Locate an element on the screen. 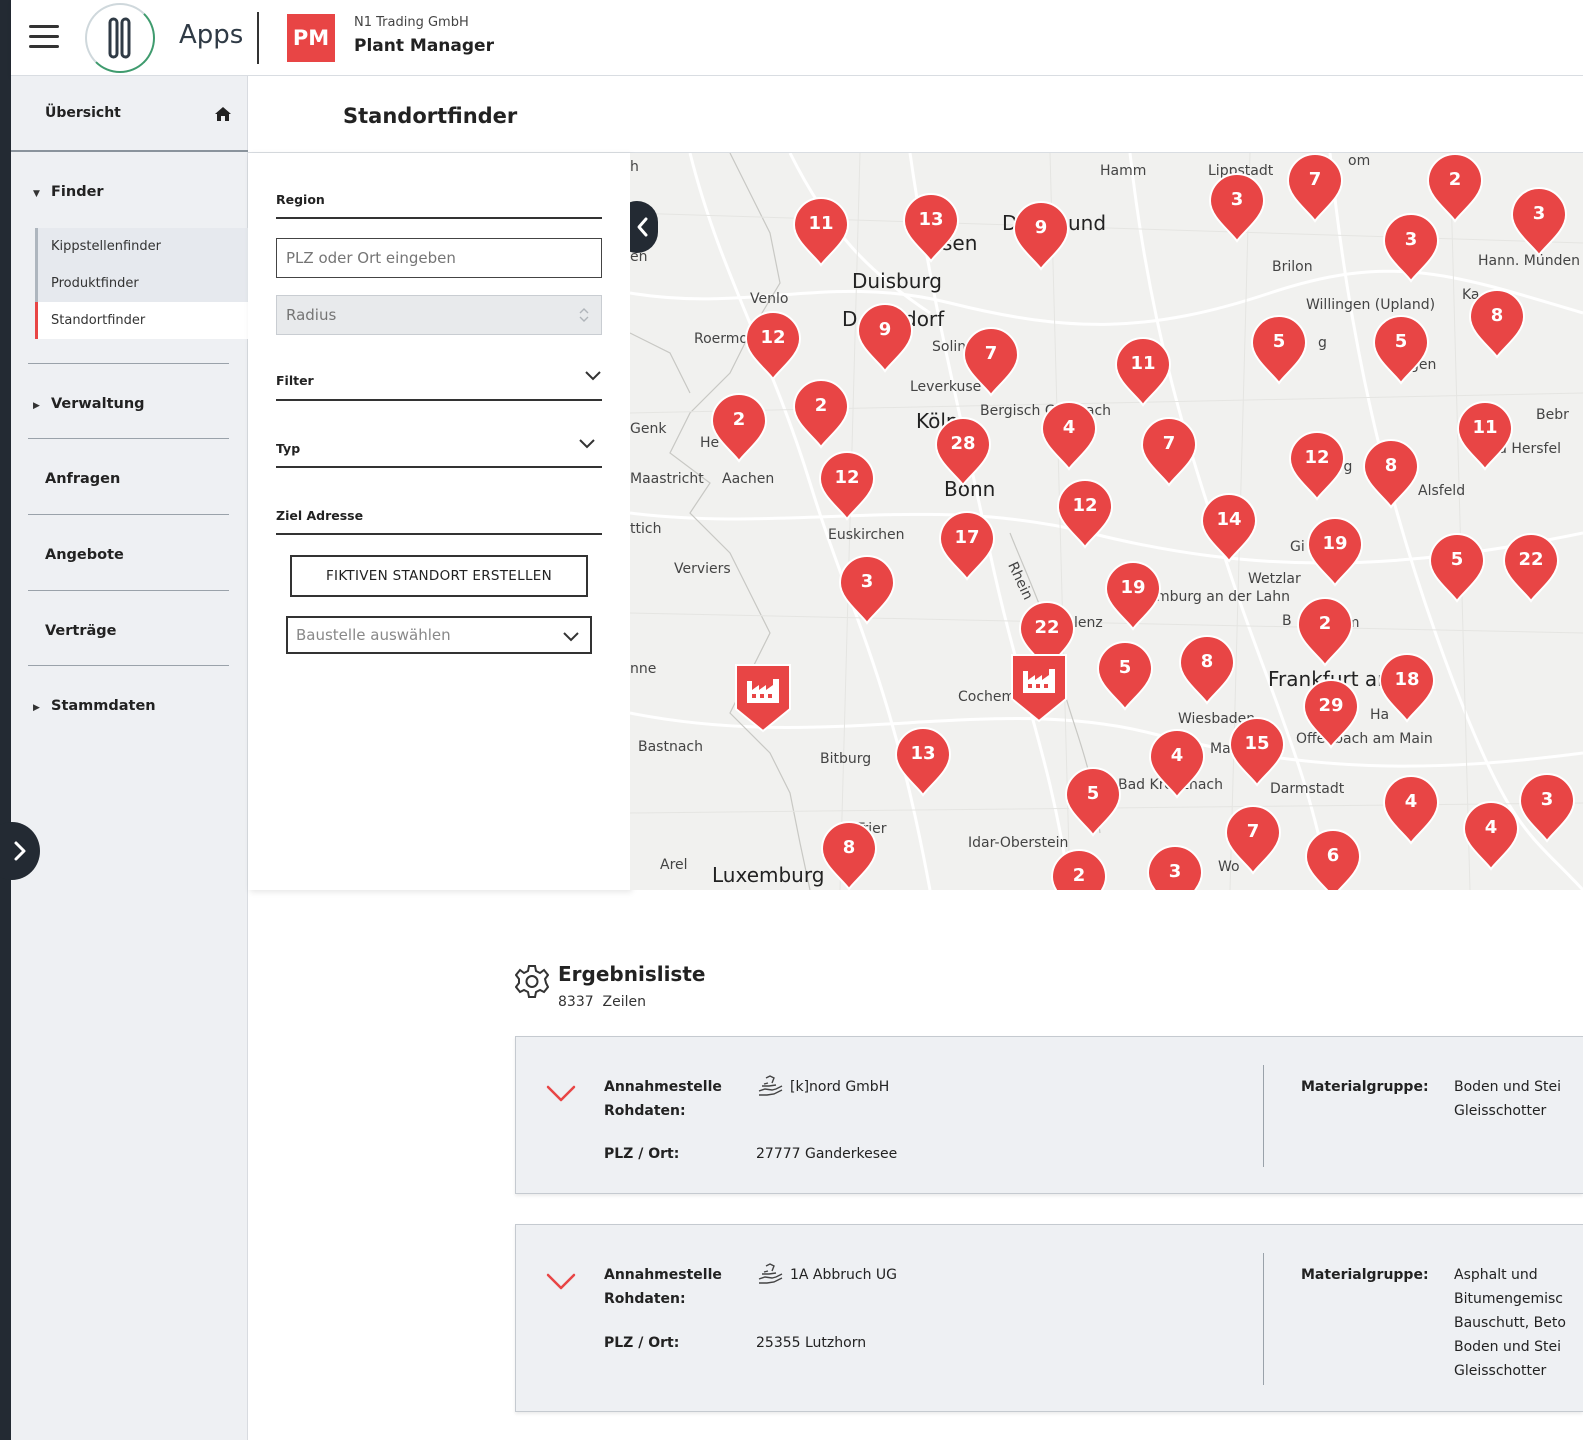 This screenshot has width=1583, height=1440. map-cluster-count: 22 is located at coordinates (1531, 559).